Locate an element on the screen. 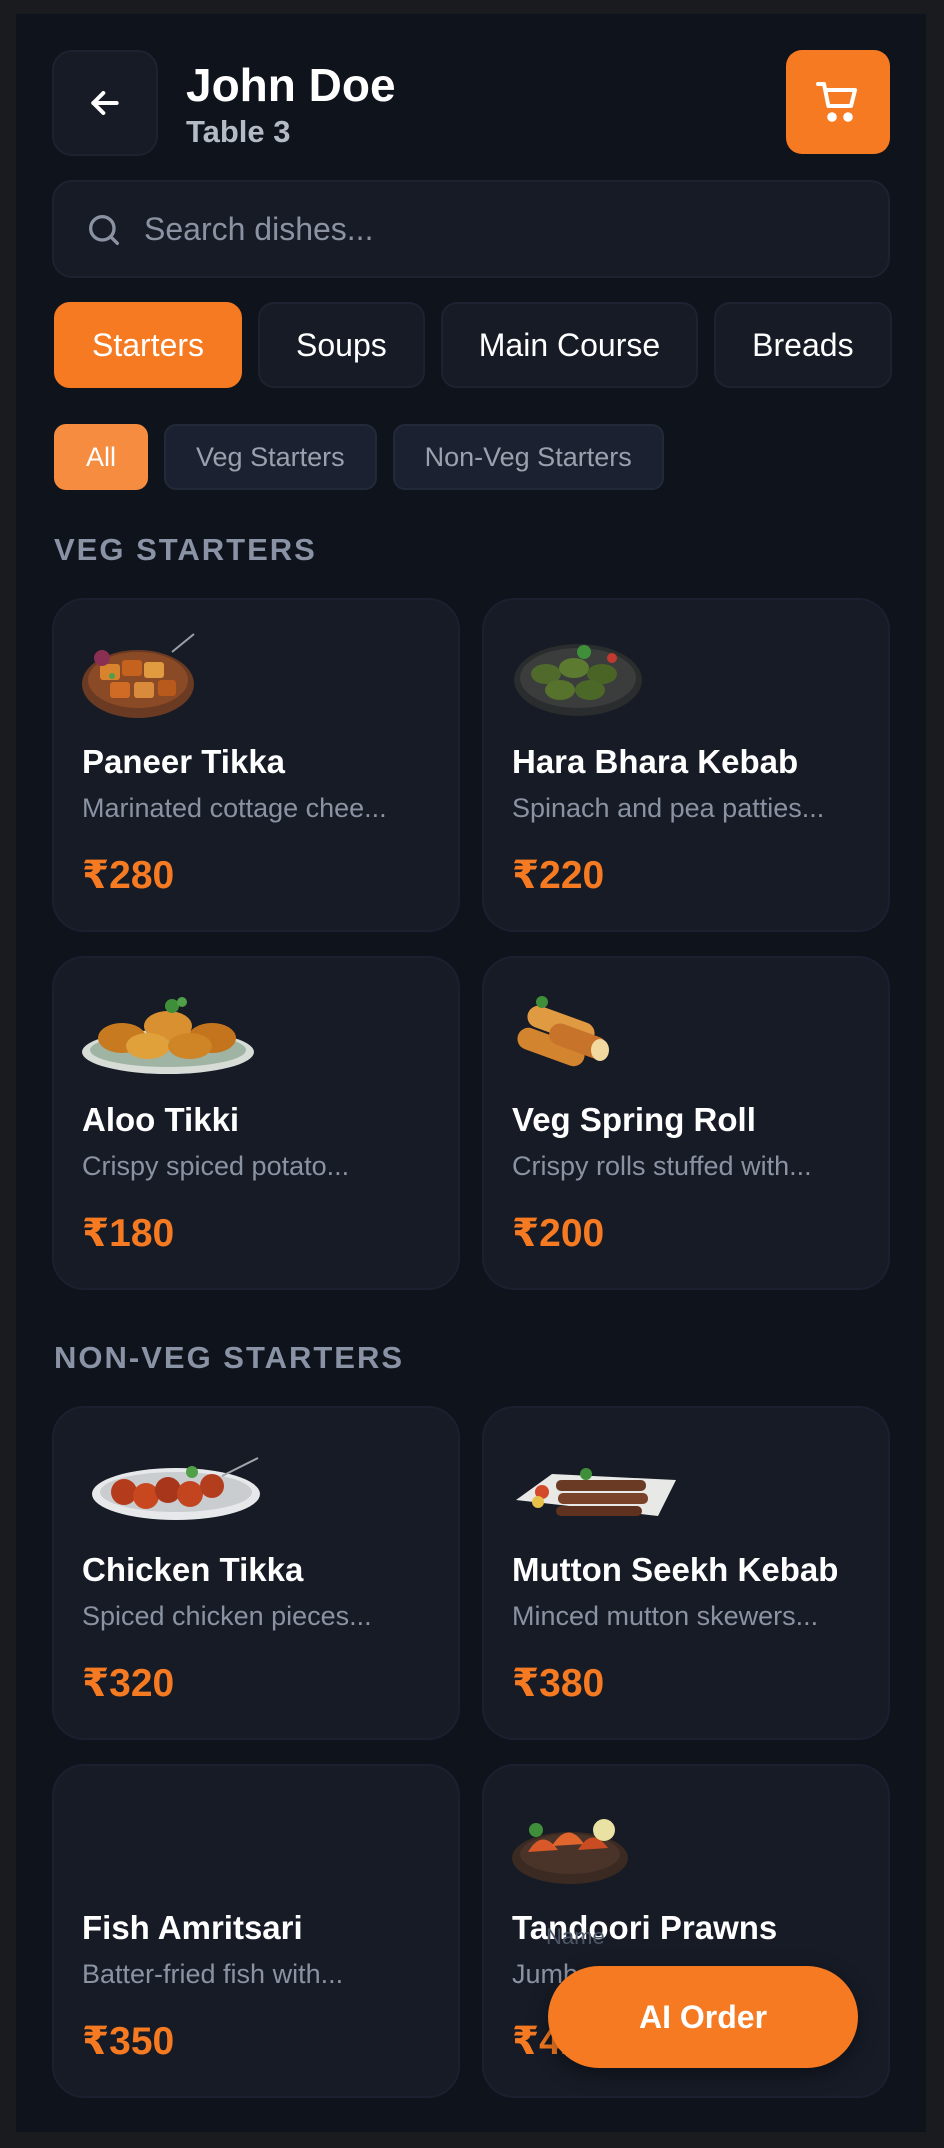 Image resolution: width=944 pixels, height=2148 pixels. cart-button is located at coordinates (838, 102).